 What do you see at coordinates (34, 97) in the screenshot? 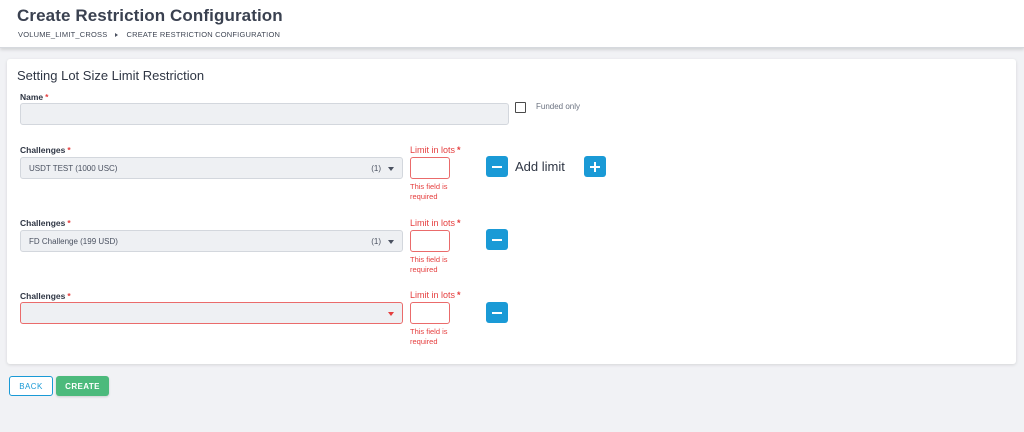
I see `name-label: Name *` at bounding box center [34, 97].